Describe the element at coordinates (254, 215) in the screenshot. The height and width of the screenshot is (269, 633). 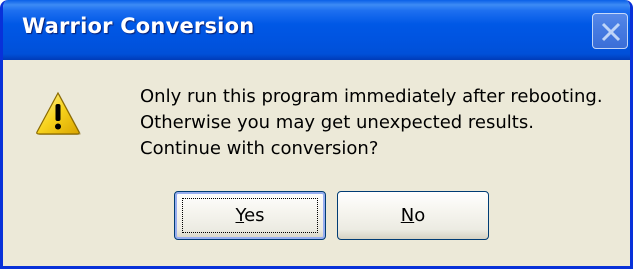
I see `yes-label-rest: es` at that location.